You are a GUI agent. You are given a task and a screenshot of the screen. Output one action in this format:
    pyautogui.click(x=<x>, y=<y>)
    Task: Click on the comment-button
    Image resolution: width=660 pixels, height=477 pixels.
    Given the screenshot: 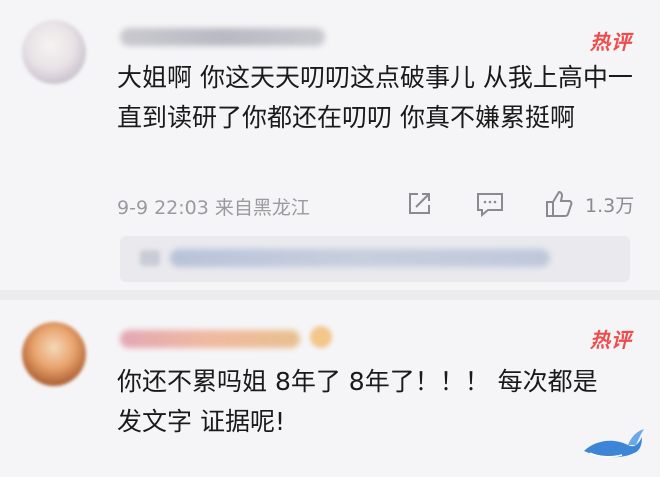 What is the action you would take?
    pyautogui.click(x=490, y=204)
    